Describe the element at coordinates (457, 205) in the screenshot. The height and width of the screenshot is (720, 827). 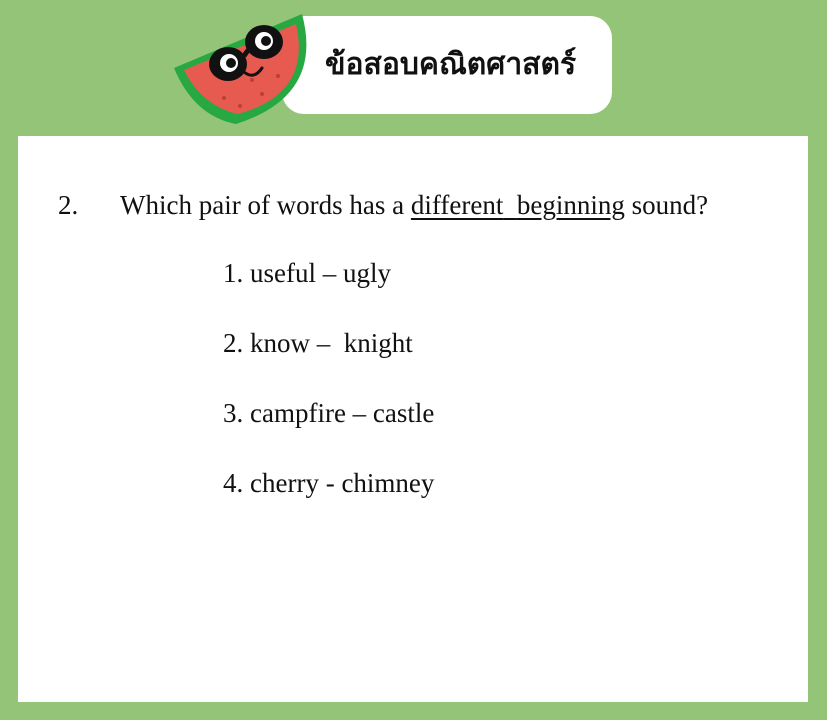
I see `underlined-word-different: different` at that location.